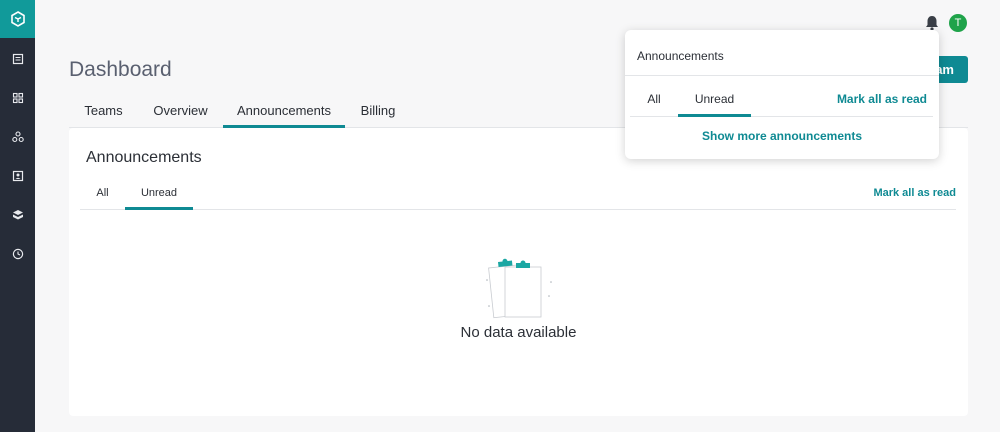 This screenshot has height=432, width=1000. Describe the element at coordinates (378, 113) in the screenshot. I see `tab-billing: Billing` at that location.